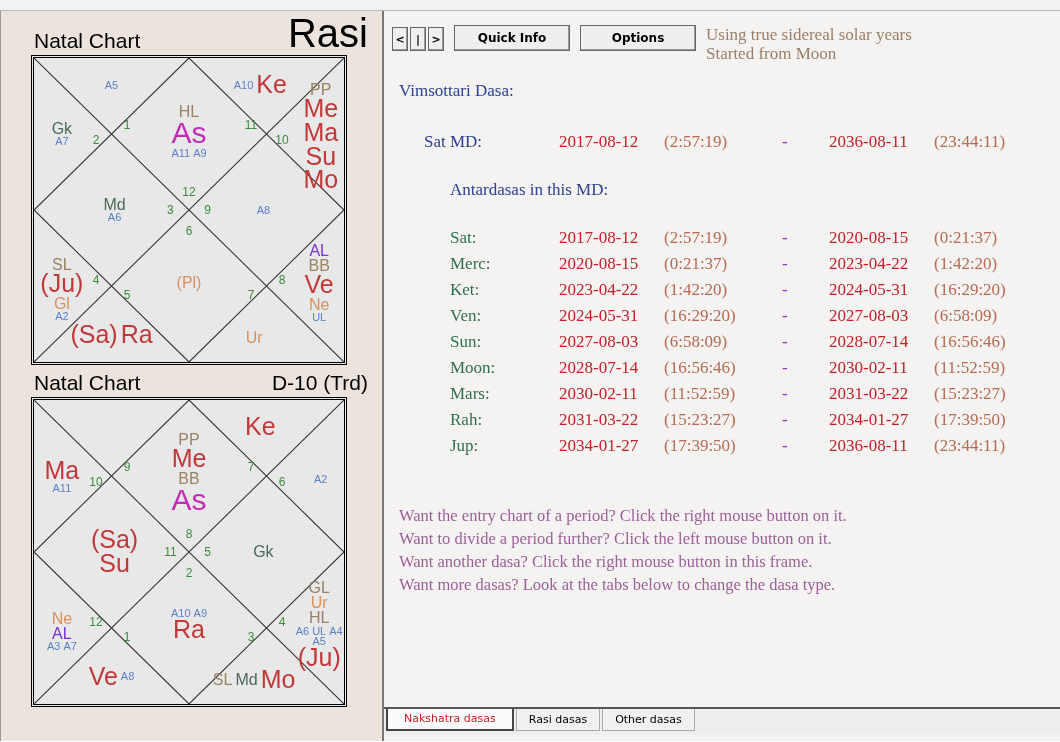 This screenshot has width=1060, height=742. I want to click on arudha-label: A9, so click(200, 613).